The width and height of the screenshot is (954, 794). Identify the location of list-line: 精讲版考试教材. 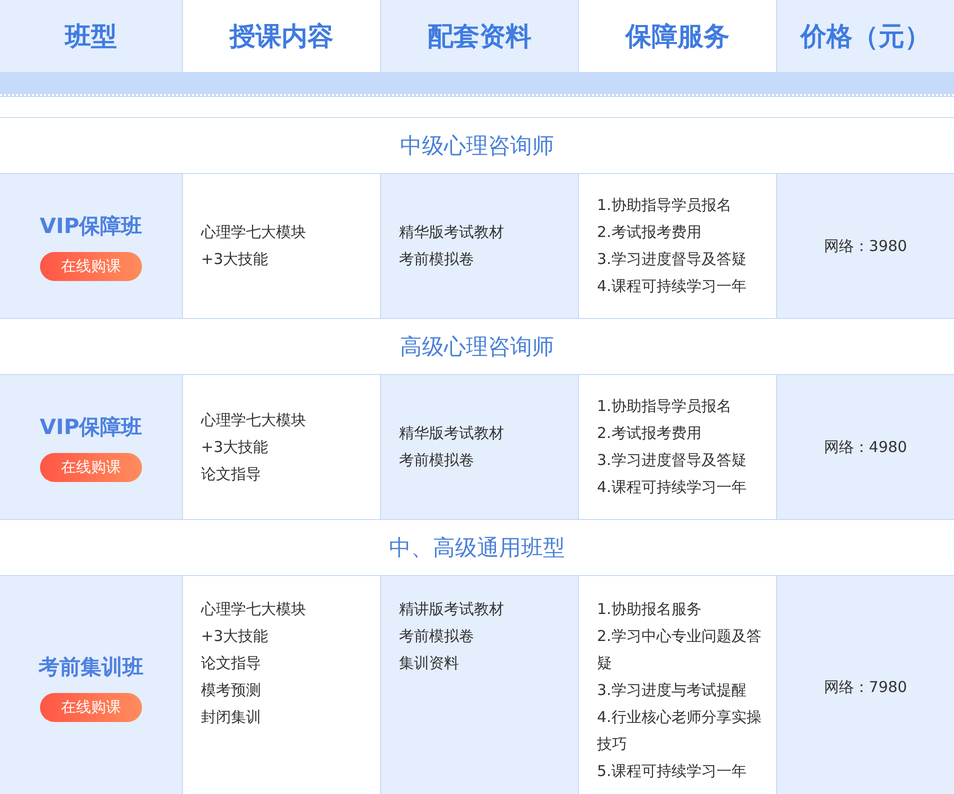
(452, 609).